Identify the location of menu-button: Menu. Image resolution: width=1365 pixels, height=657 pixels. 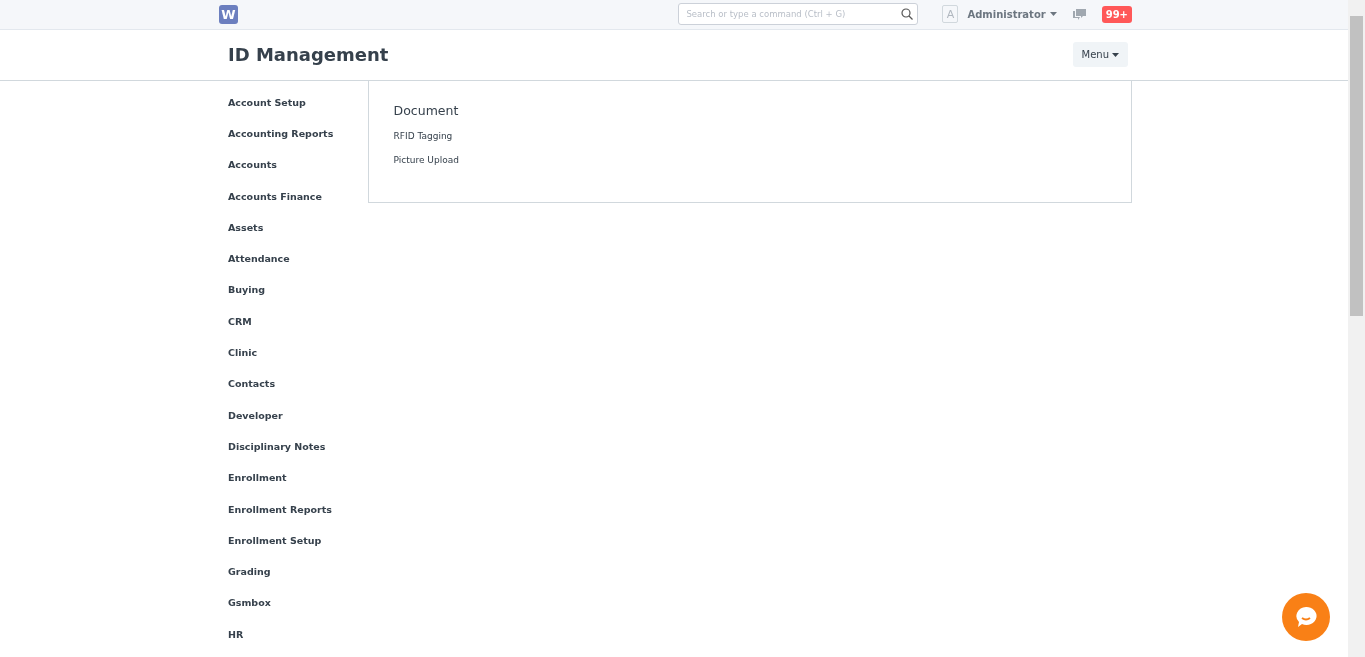
(1100, 55).